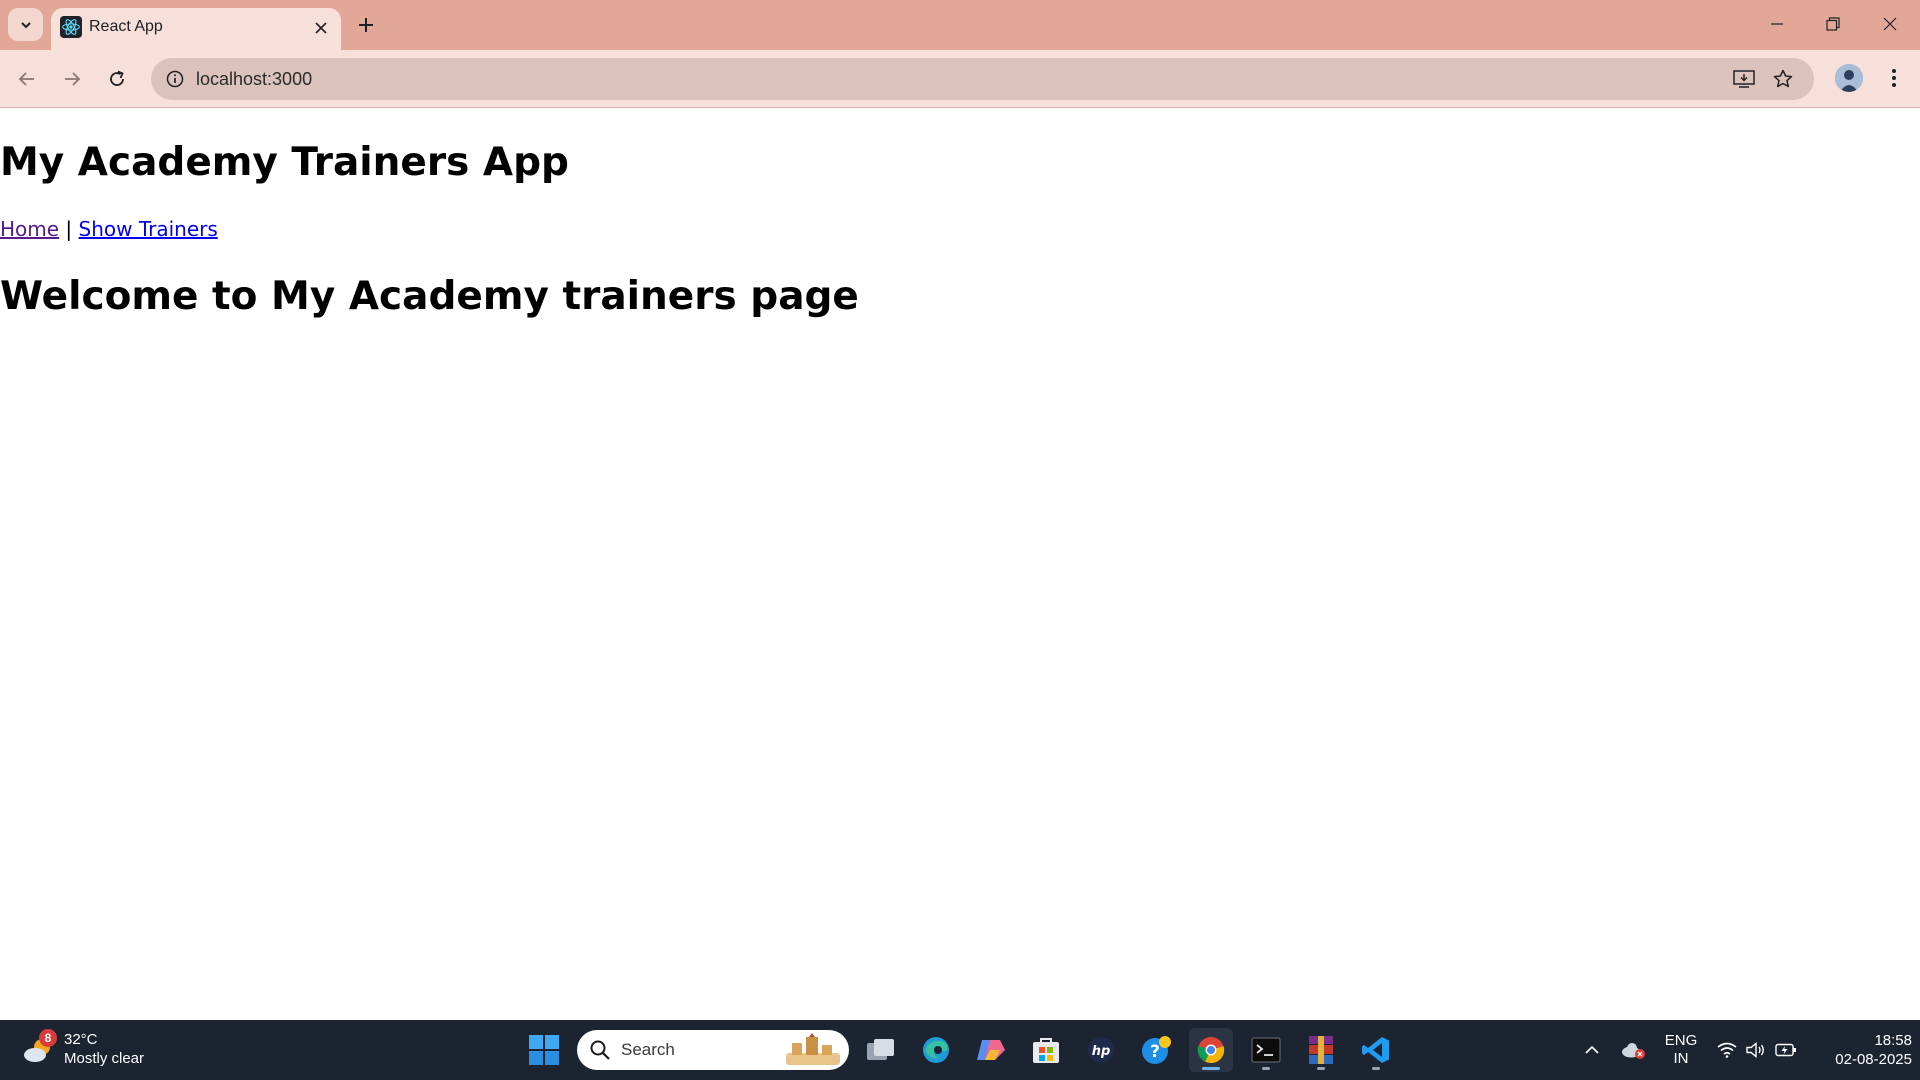 The height and width of the screenshot is (1080, 1920). What do you see at coordinates (1862, 1050) in the screenshot?
I see `system-clock: 18:58 02-08-2025` at bounding box center [1862, 1050].